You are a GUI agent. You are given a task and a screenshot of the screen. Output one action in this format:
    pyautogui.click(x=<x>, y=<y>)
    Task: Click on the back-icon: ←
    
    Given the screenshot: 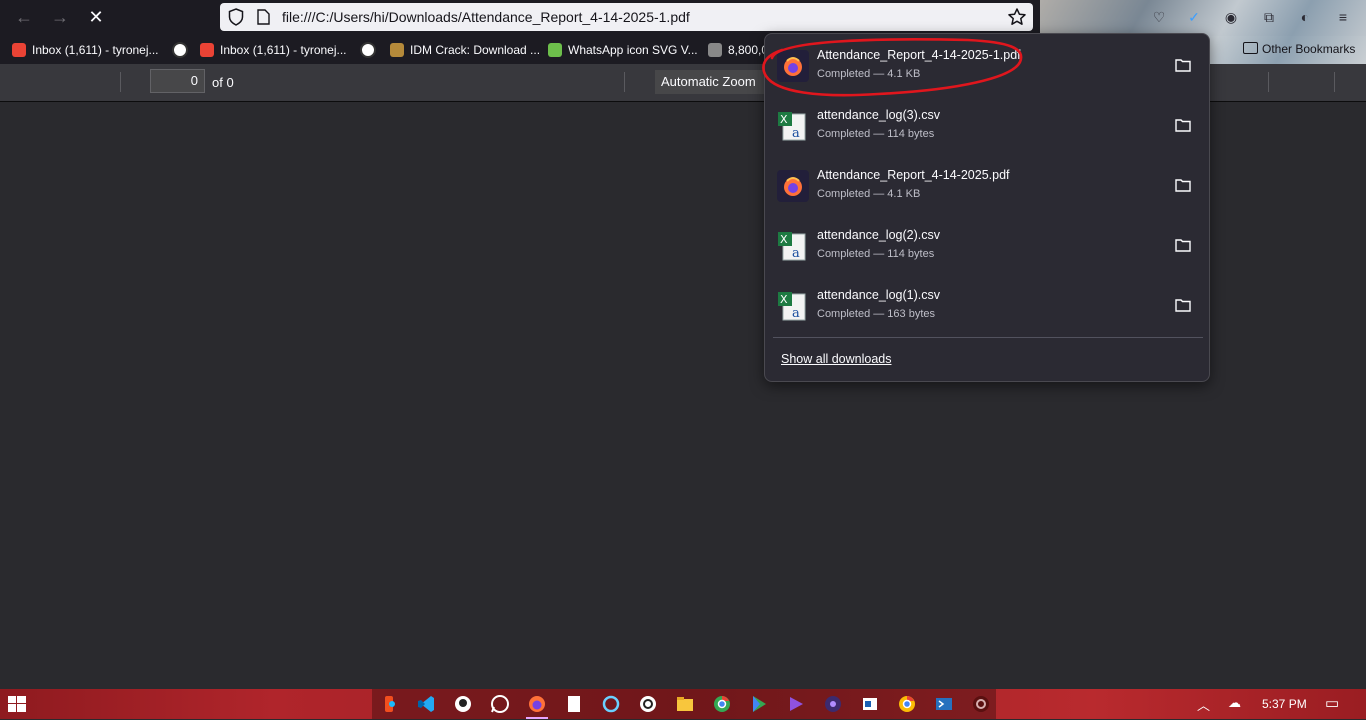 What is the action you would take?
    pyautogui.click(x=24, y=17)
    